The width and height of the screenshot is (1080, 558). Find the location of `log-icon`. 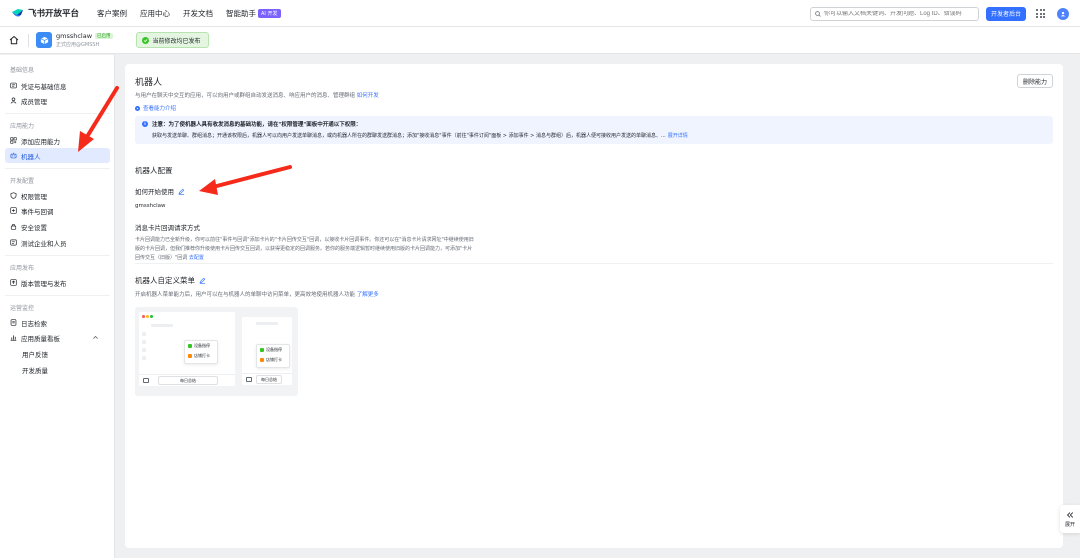

log-icon is located at coordinates (13, 322).